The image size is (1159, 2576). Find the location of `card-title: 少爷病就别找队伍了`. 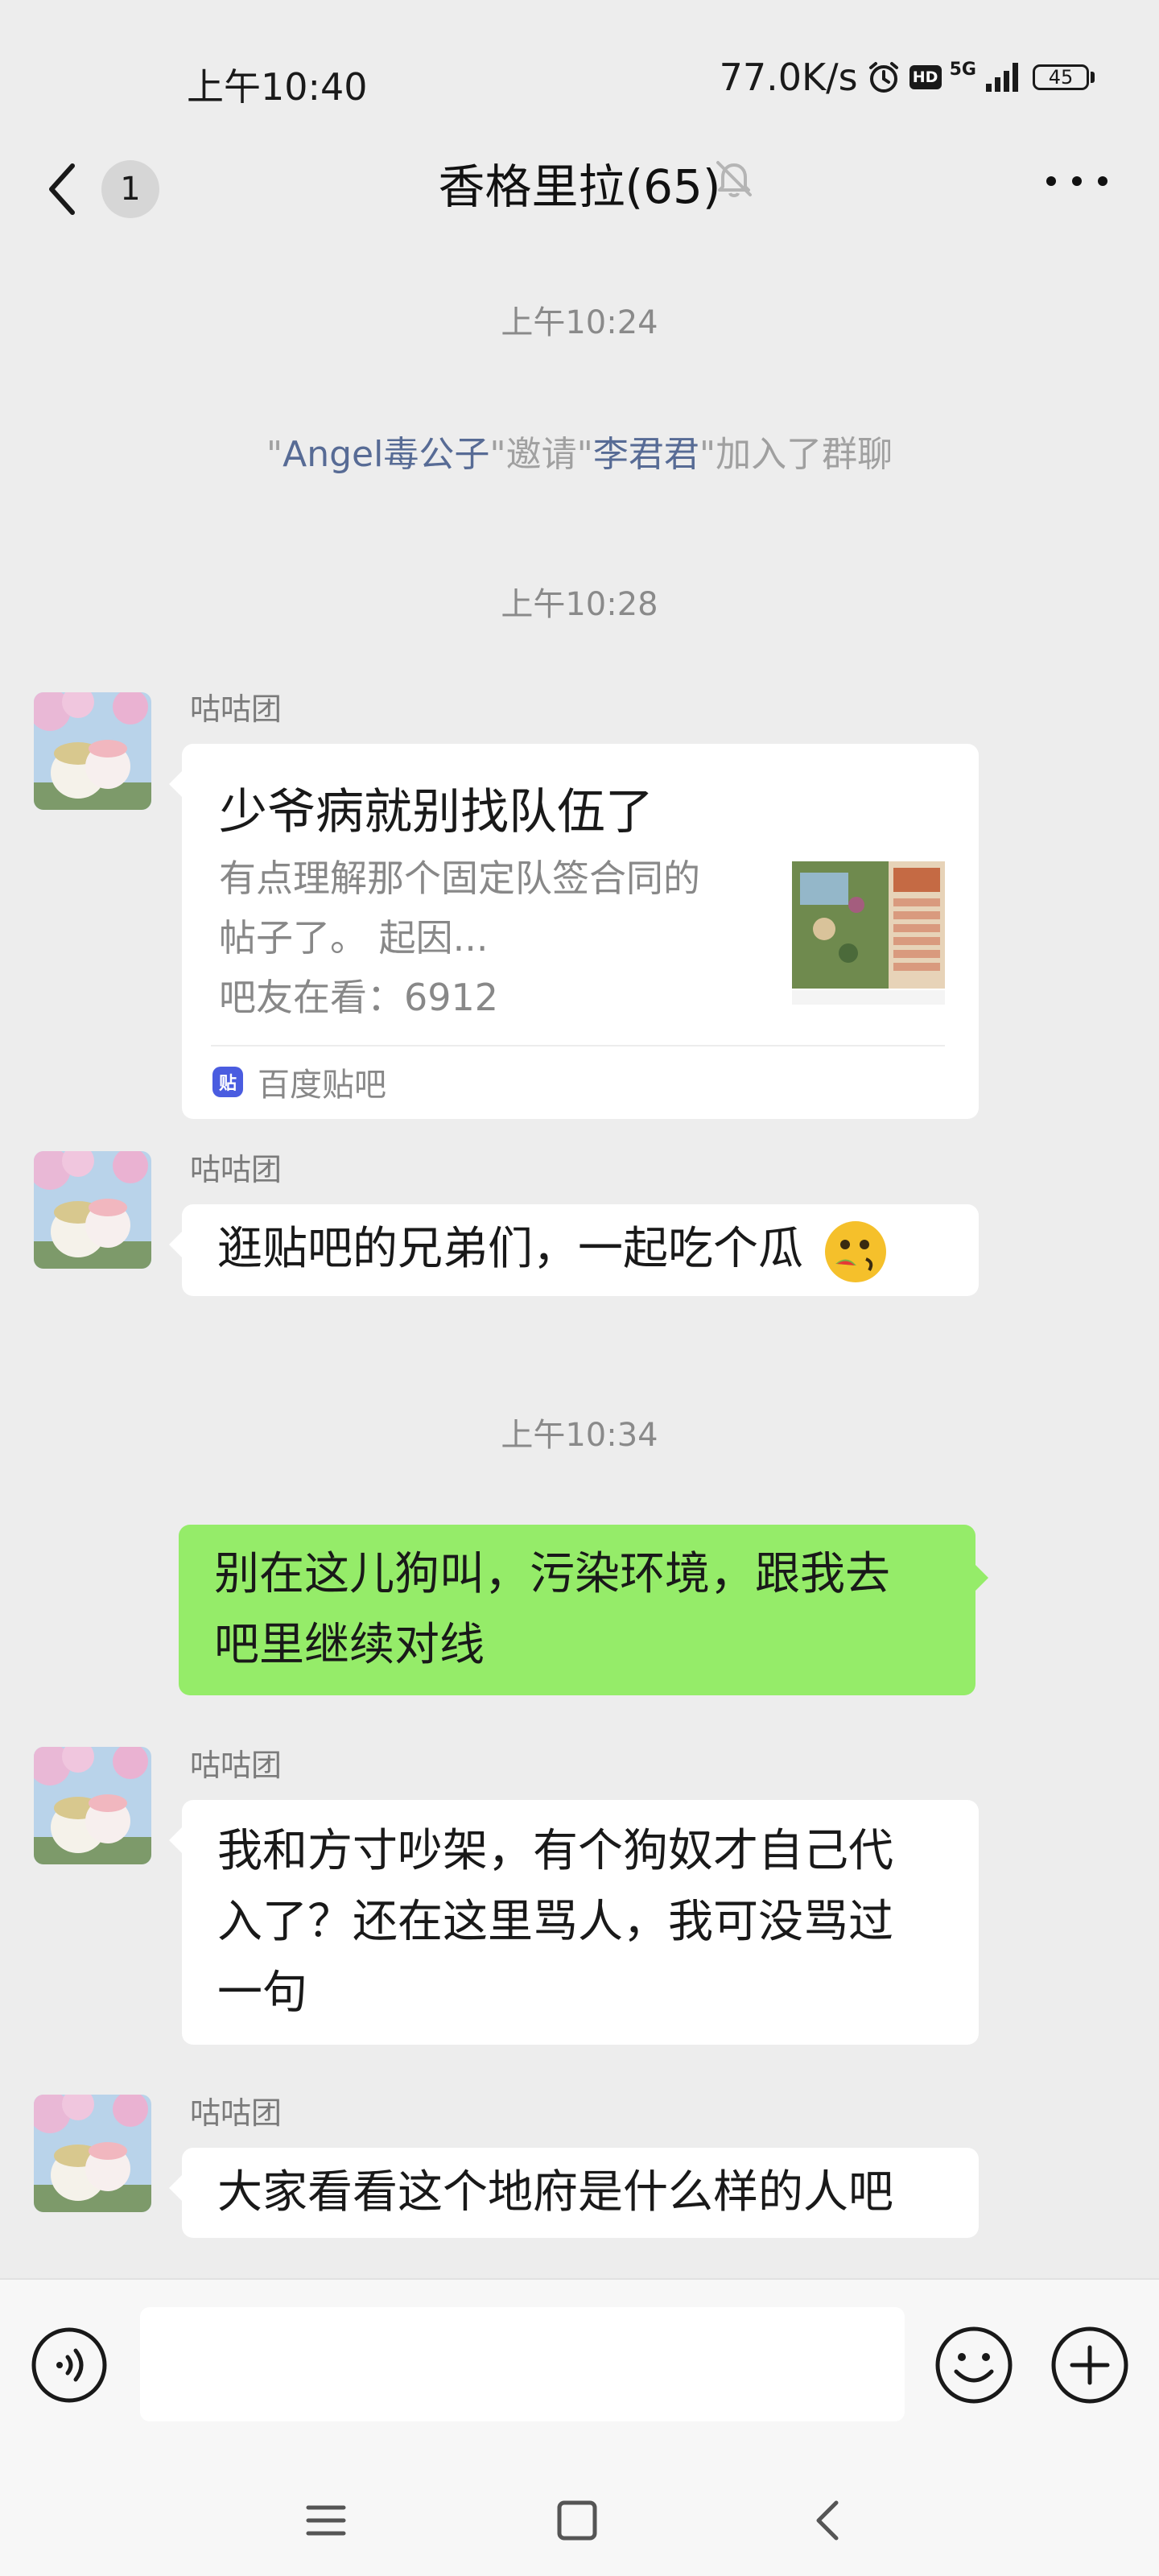

card-title: 少爷病就别找队伍了 is located at coordinates (436, 812).